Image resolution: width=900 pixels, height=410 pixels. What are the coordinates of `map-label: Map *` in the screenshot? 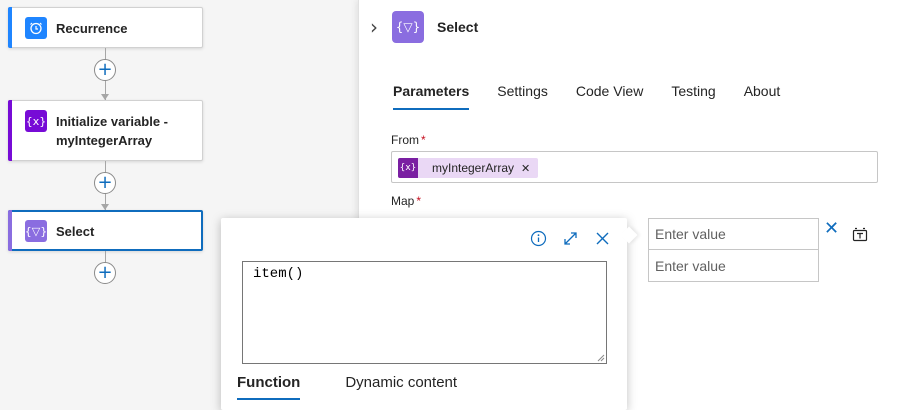 It's located at (406, 201).